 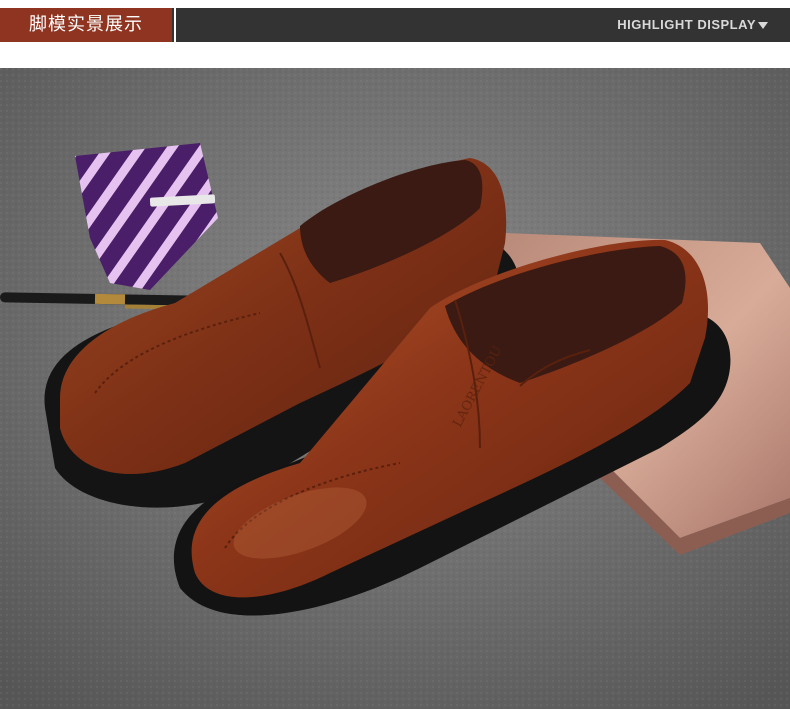 I want to click on section-subtitle: HIGHLIGHT DISPLAY, so click(x=686, y=24).